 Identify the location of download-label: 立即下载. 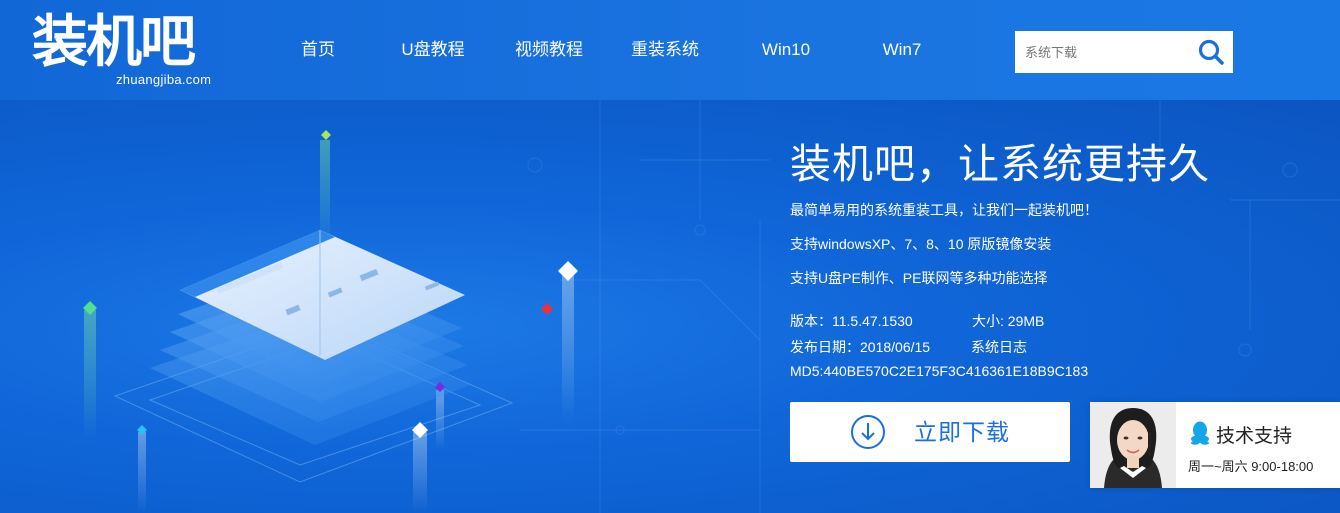
(962, 432).